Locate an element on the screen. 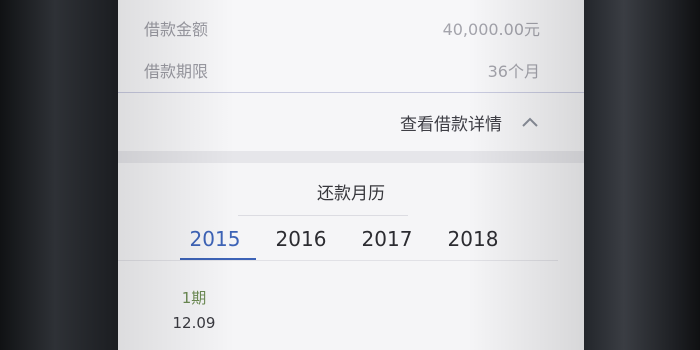 The image size is (700, 350). view-loan-details-toggle: 查看借款详情 is located at coordinates (351, 122).